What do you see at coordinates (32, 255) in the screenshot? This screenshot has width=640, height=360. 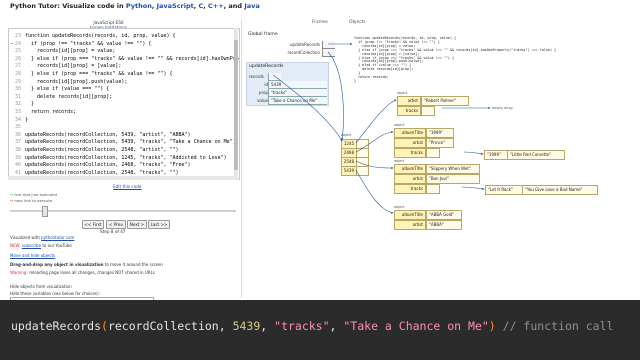 I see `move-hide-objects-link: Move and hide objects` at bounding box center [32, 255].